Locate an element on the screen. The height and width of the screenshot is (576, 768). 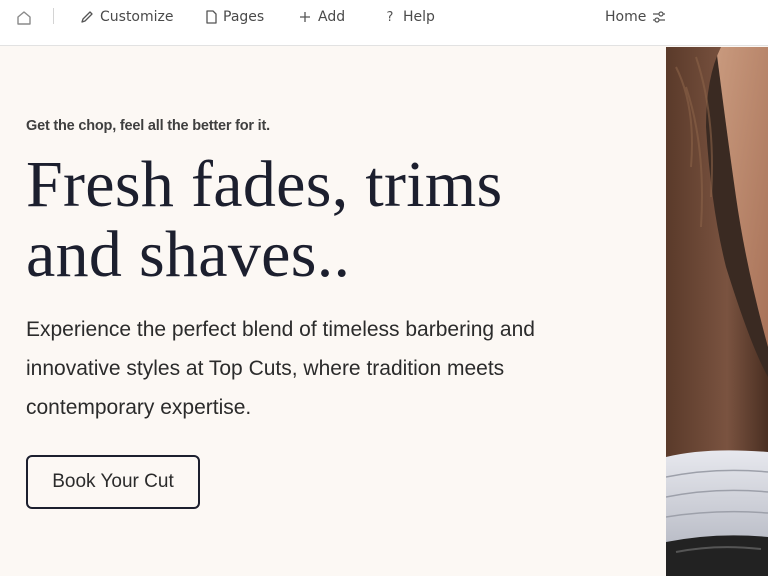
add-button: Add is located at coordinates (321, 17).